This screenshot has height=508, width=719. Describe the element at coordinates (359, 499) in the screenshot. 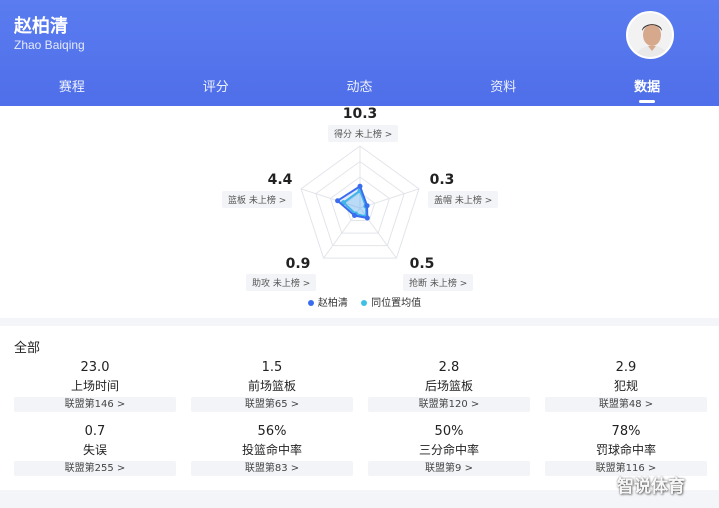

I see `bottom-divider` at that location.